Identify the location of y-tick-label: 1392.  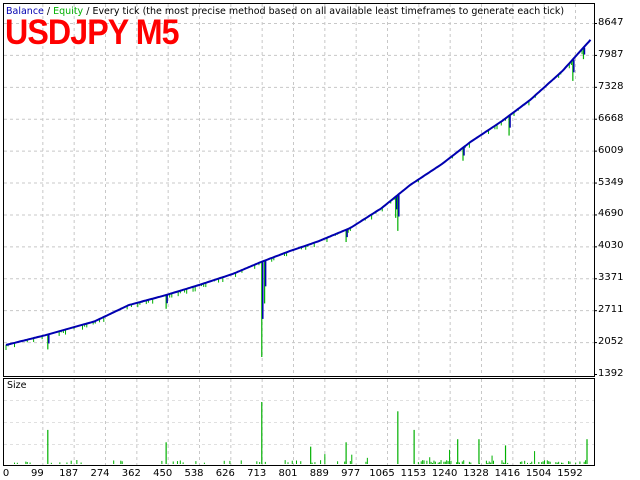
(611, 373).